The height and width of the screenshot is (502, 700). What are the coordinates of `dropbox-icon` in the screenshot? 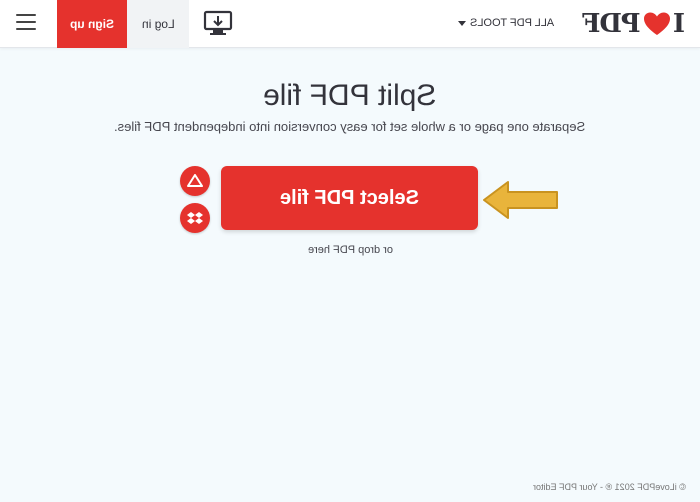 It's located at (195, 218).